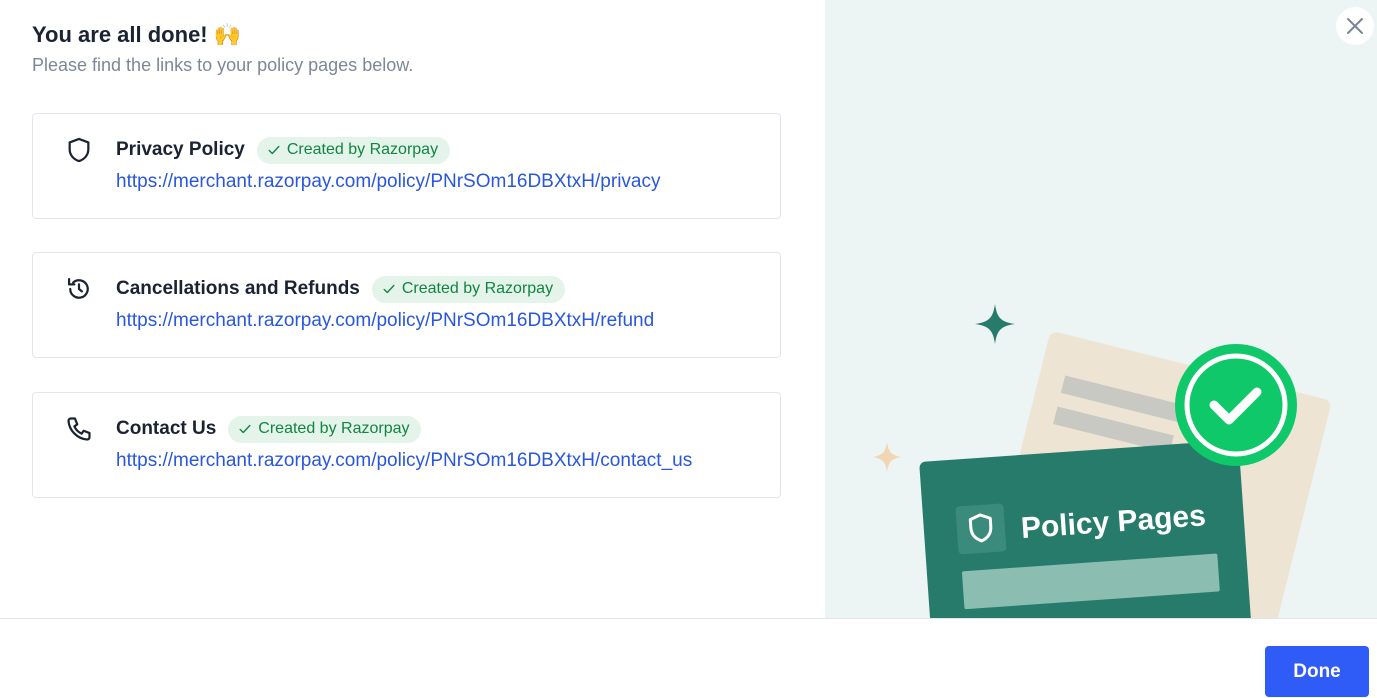 The width and height of the screenshot is (1377, 698). I want to click on policy-name: Contact Us, so click(166, 428).